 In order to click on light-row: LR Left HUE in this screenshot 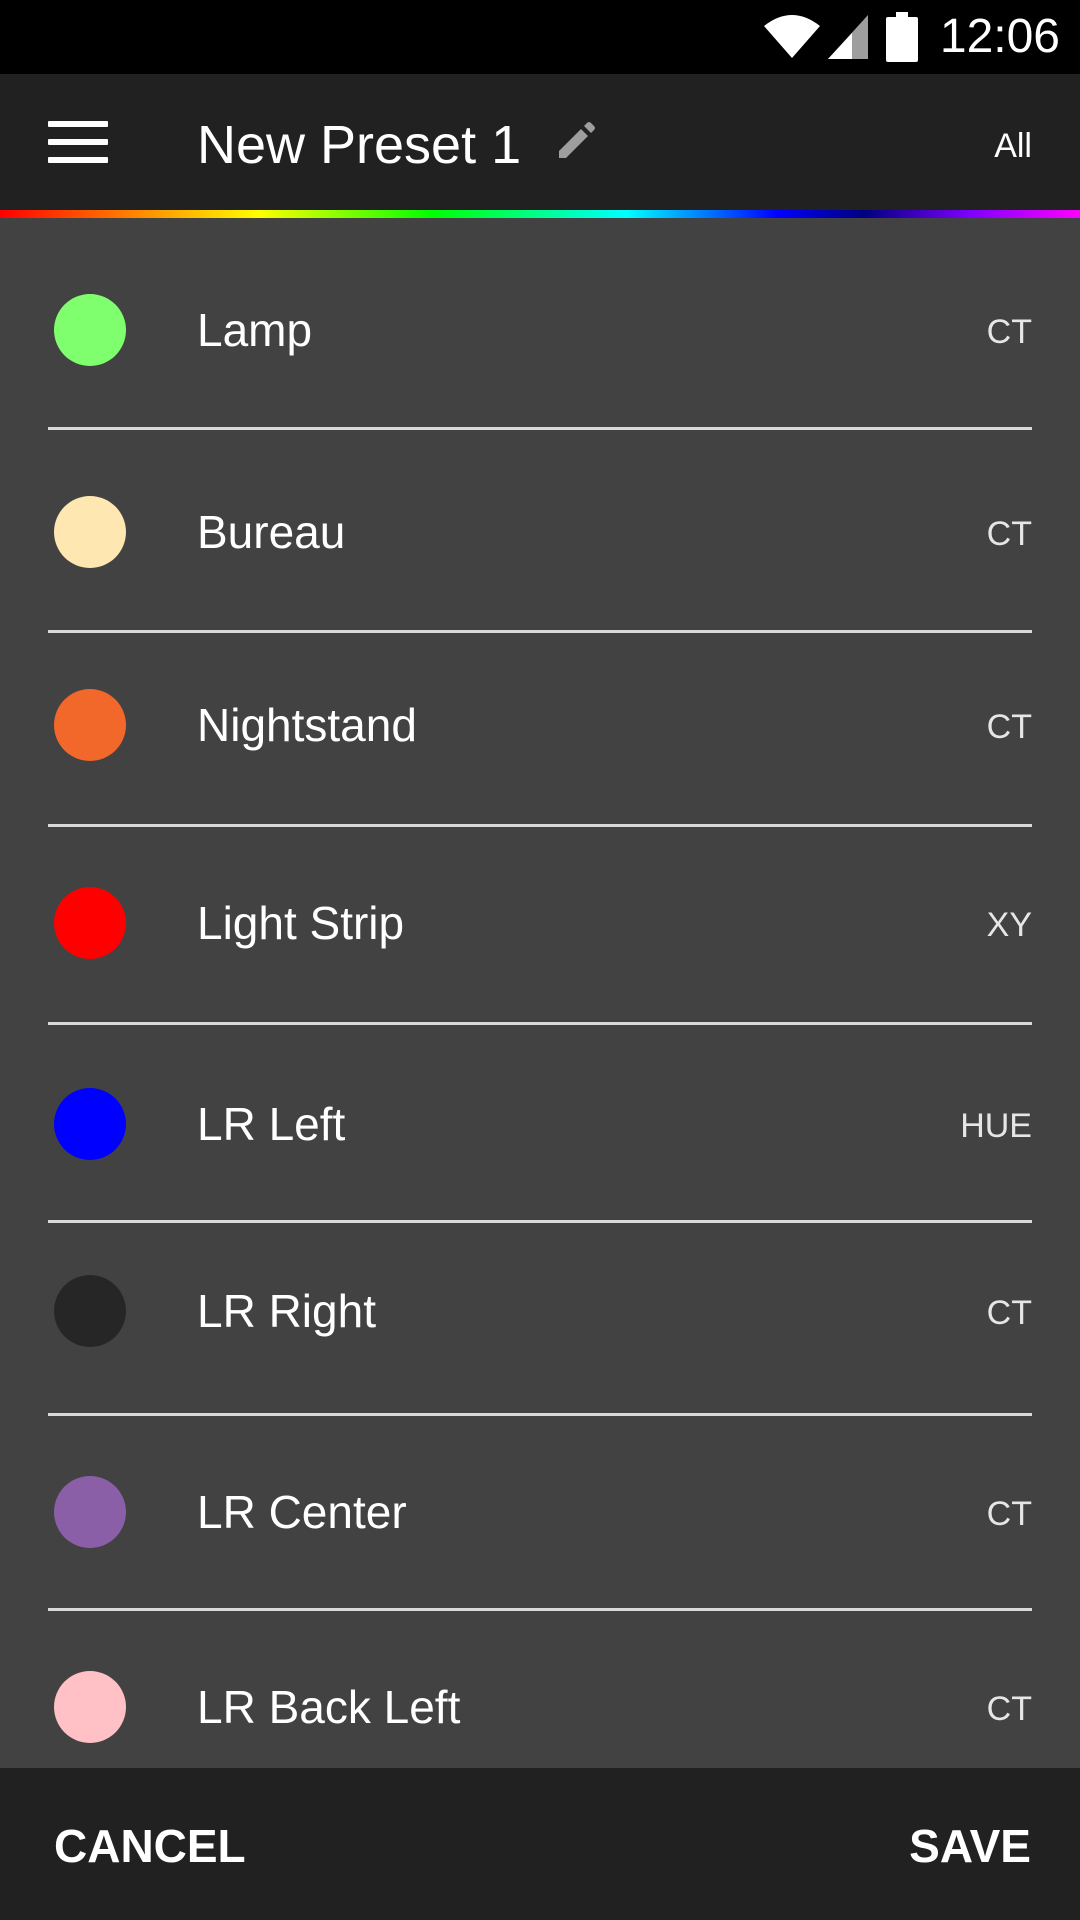, I will do `click(540, 1122)`.